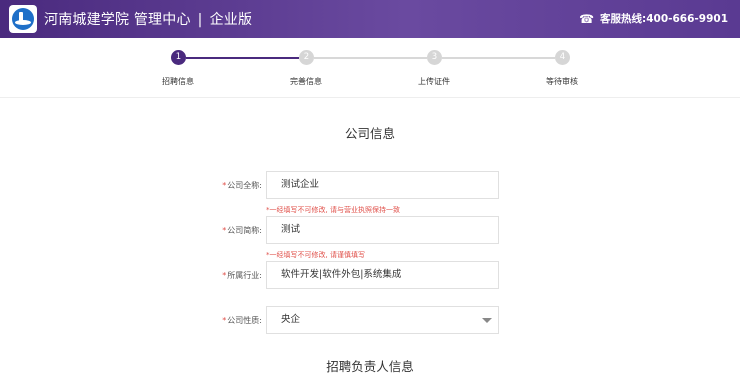 The height and width of the screenshot is (385, 740). What do you see at coordinates (291, 319) in the screenshot?
I see `nature-value: 央企` at bounding box center [291, 319].